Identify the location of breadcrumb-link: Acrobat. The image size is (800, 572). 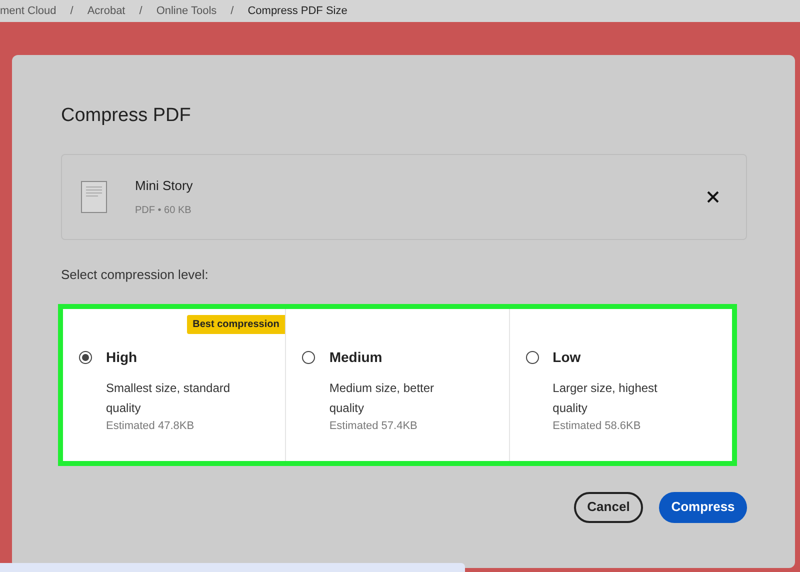
(106, 11).